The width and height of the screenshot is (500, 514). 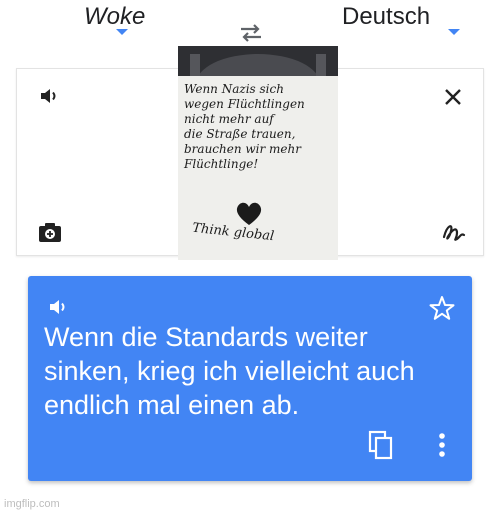 What do you see at coordinates (32, 504) in the screenshot?
I see `watermark: imgflip.com` at bounding box center [32, 504].